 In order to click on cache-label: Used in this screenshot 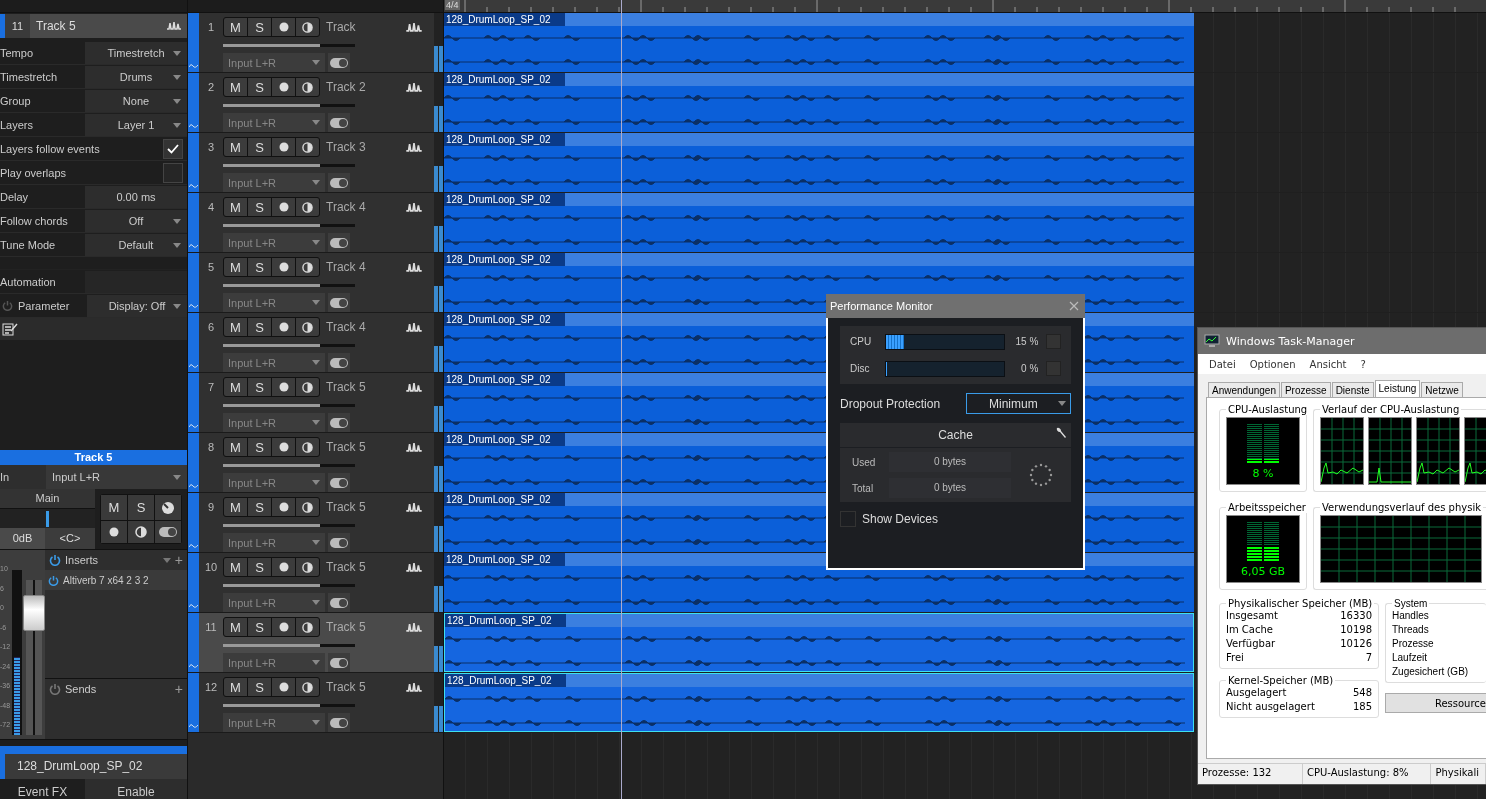, I will do `click(864, 462)`.